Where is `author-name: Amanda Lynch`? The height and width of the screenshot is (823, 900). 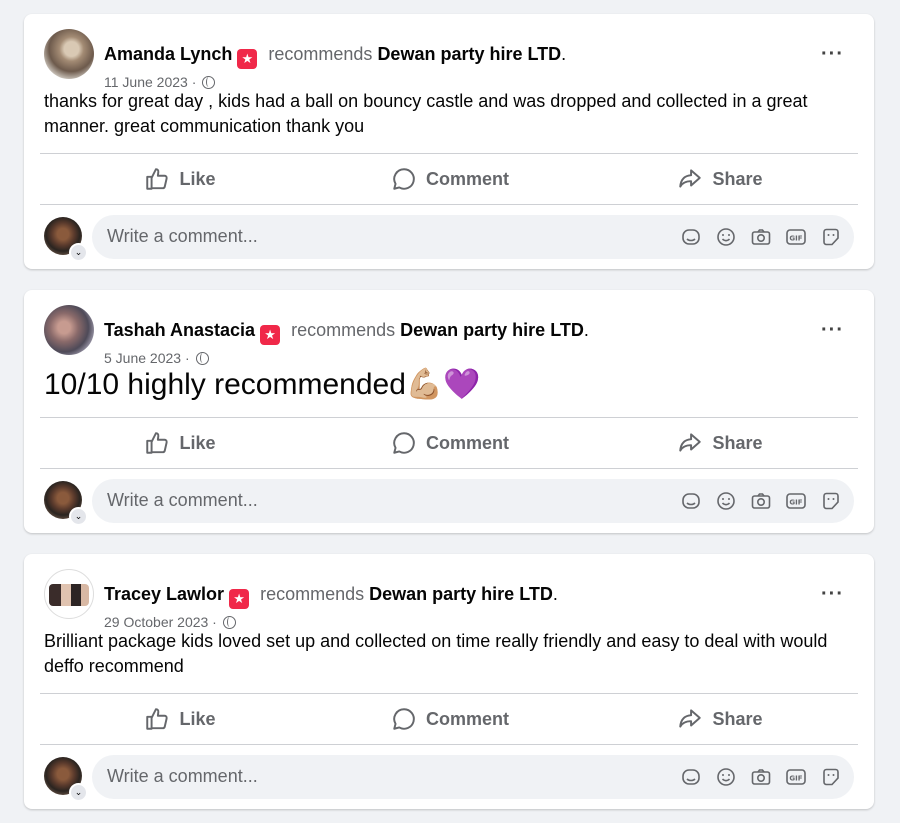 author-name: Amanda Lynch is located at coordinates (168, 54).